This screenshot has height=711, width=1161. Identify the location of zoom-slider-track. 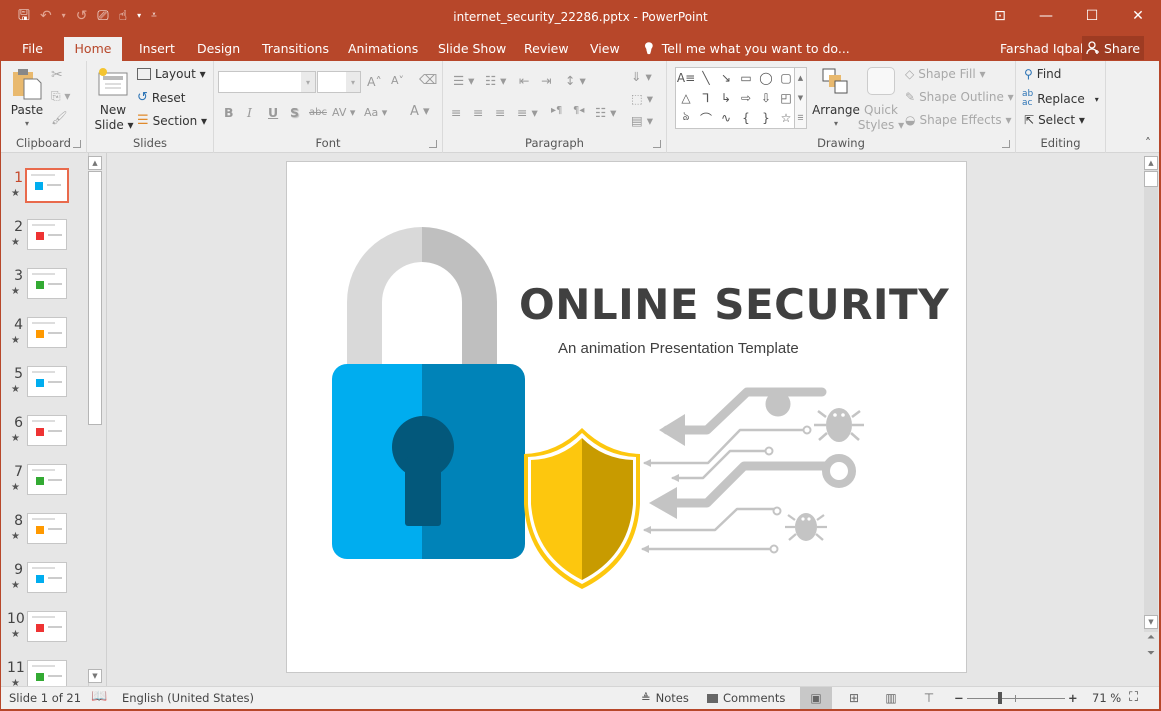
(1016, 698).